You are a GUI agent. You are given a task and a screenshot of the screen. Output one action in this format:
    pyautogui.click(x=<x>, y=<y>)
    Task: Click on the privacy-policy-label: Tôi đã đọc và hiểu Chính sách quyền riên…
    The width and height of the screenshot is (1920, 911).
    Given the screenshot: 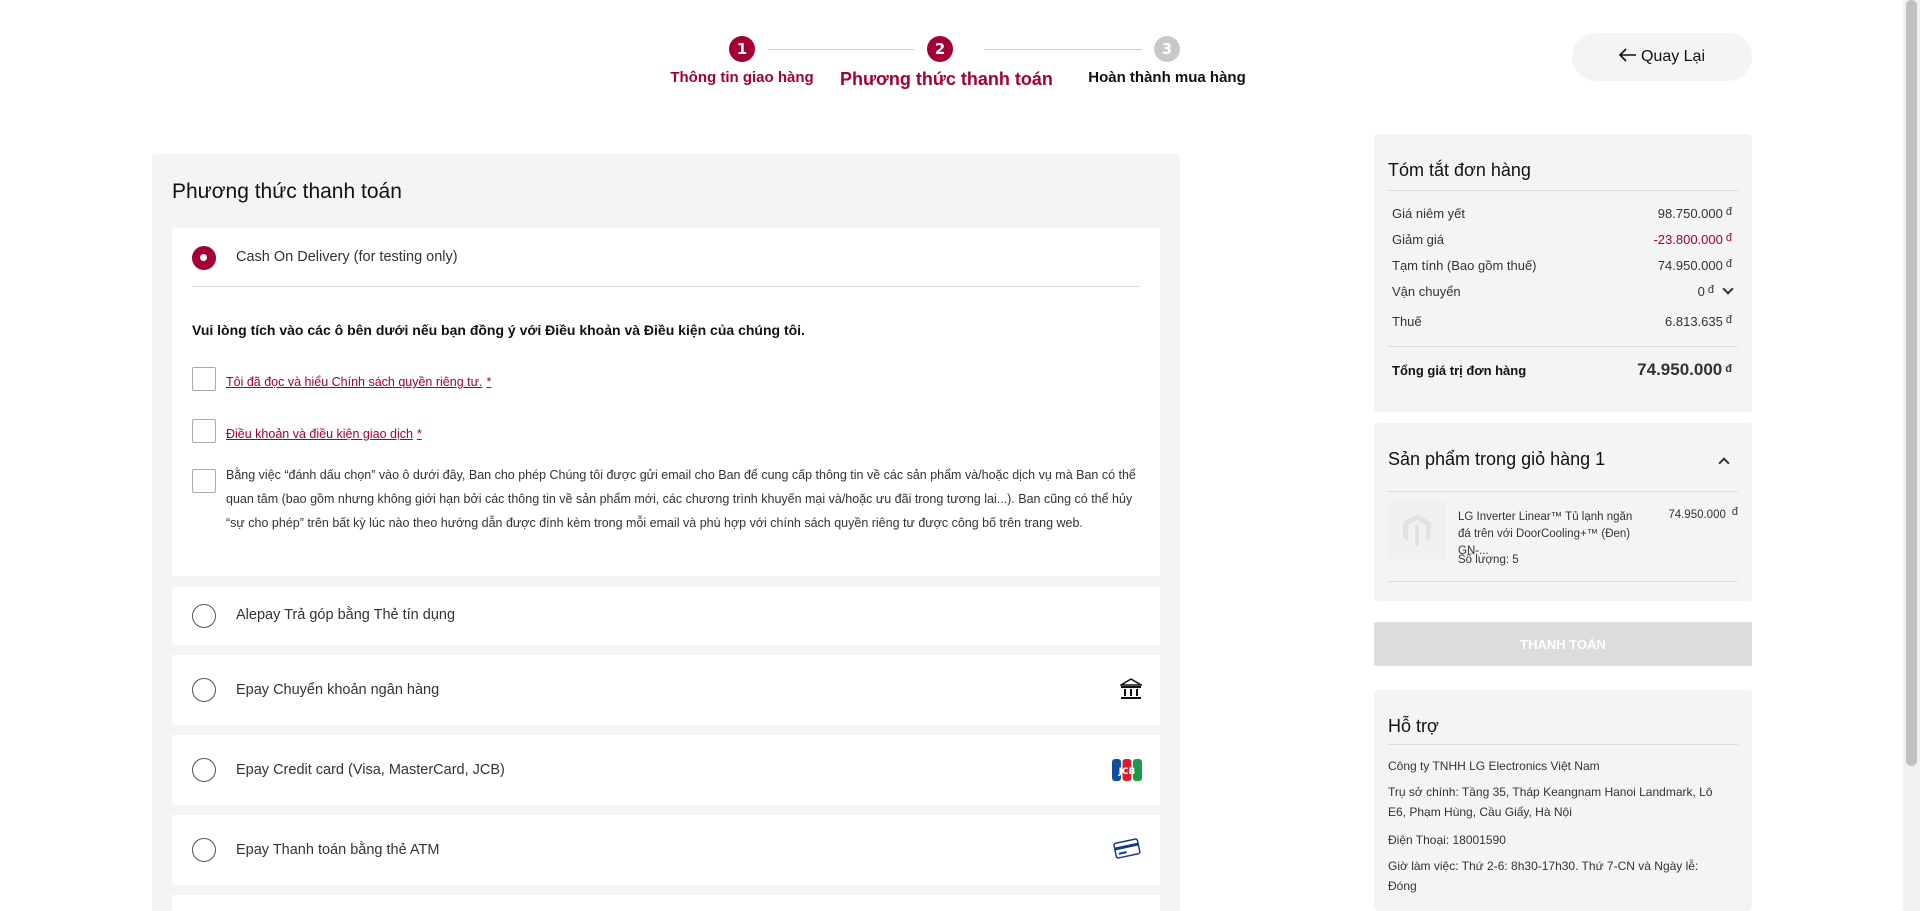 What is the action you would take?
    pyautogui.click(x=354, y=382)
    